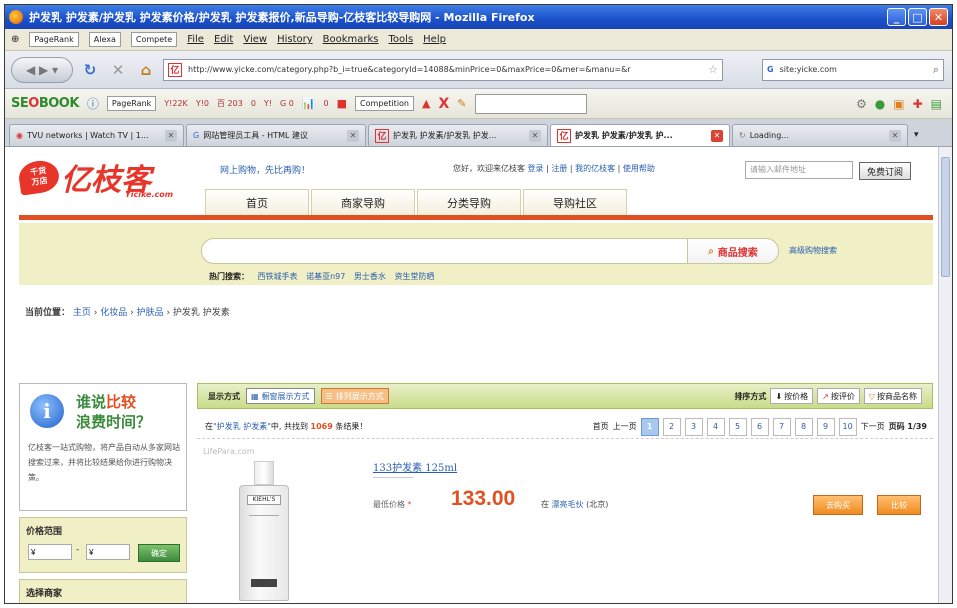 This screenshot has height=608, width=957. I want to click on tab-tvu: ◉ TVU networks | Watch TV | 1... ✕, so click(96, 135).